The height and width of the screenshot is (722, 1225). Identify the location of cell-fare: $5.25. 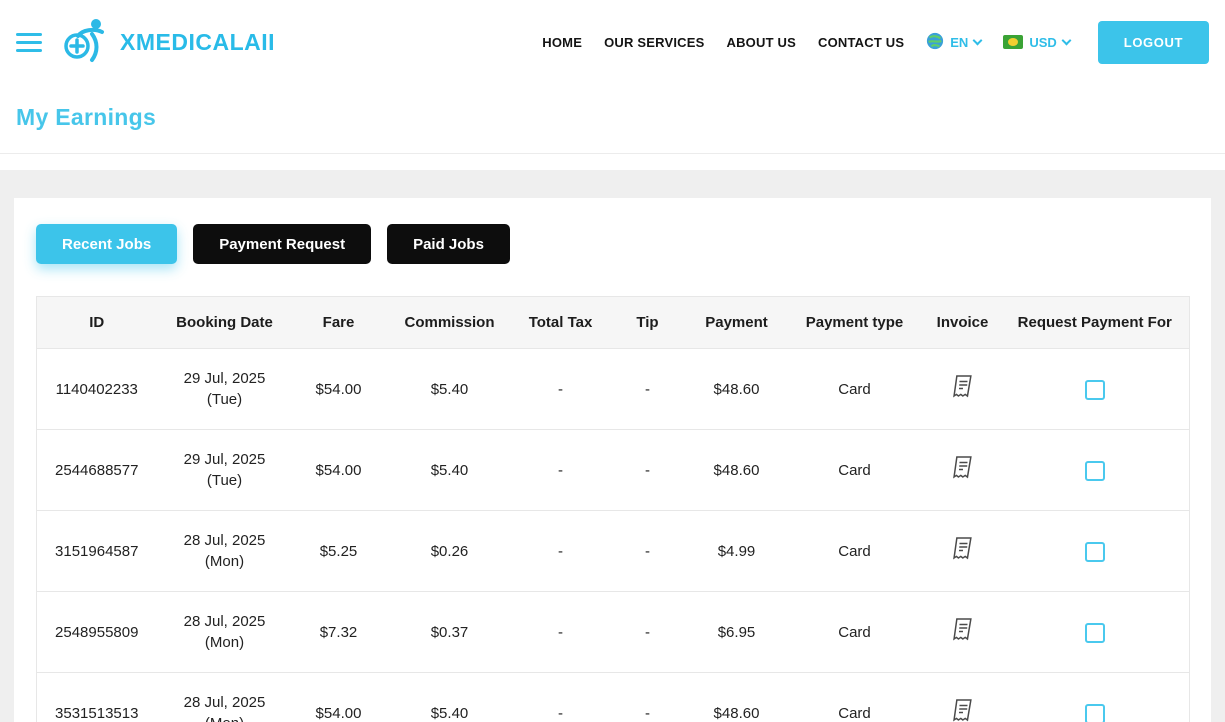
(338, 551).